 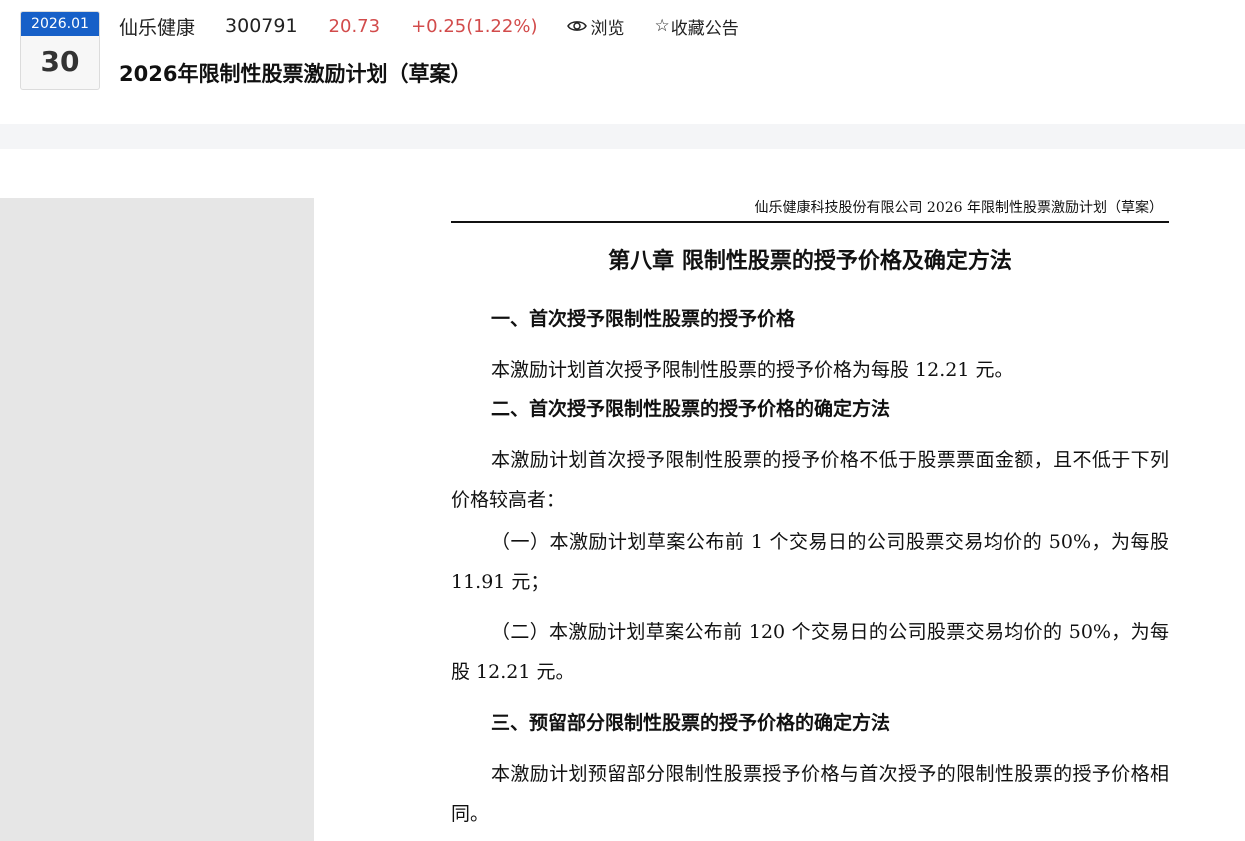 What do you see at coordinates (607, 28) in the screenshot?
I see `browse-label: 浏览` at bounding box center [607, 28].